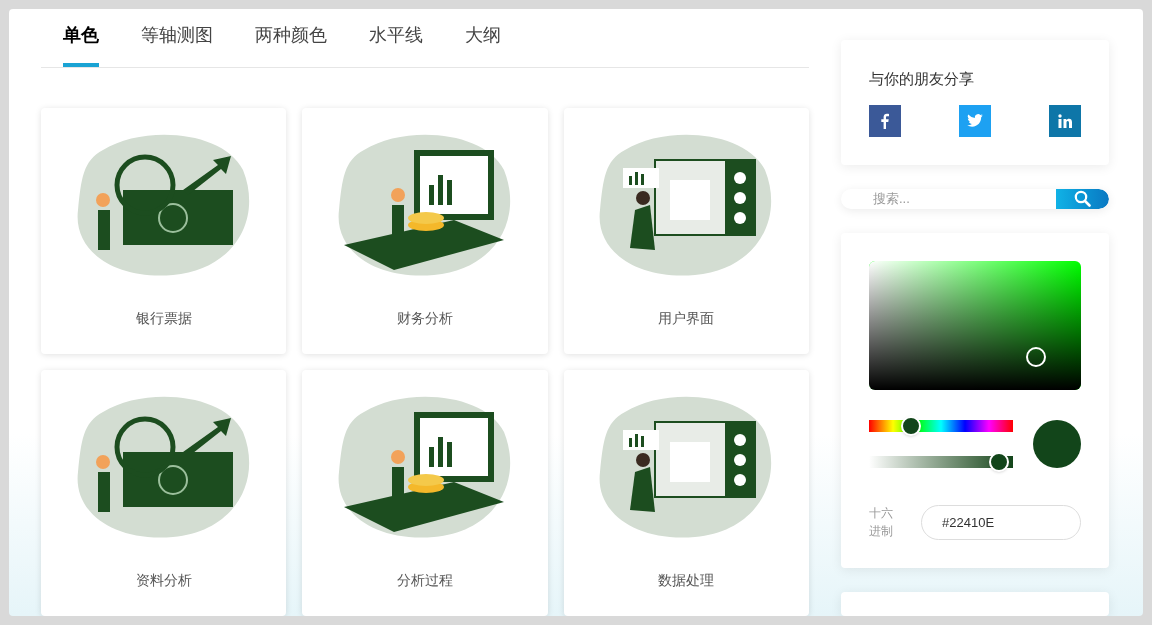 This screenshot has height=625, width=1152. I want to click on share-title: 与你的朋友分享, so click(922, 79).